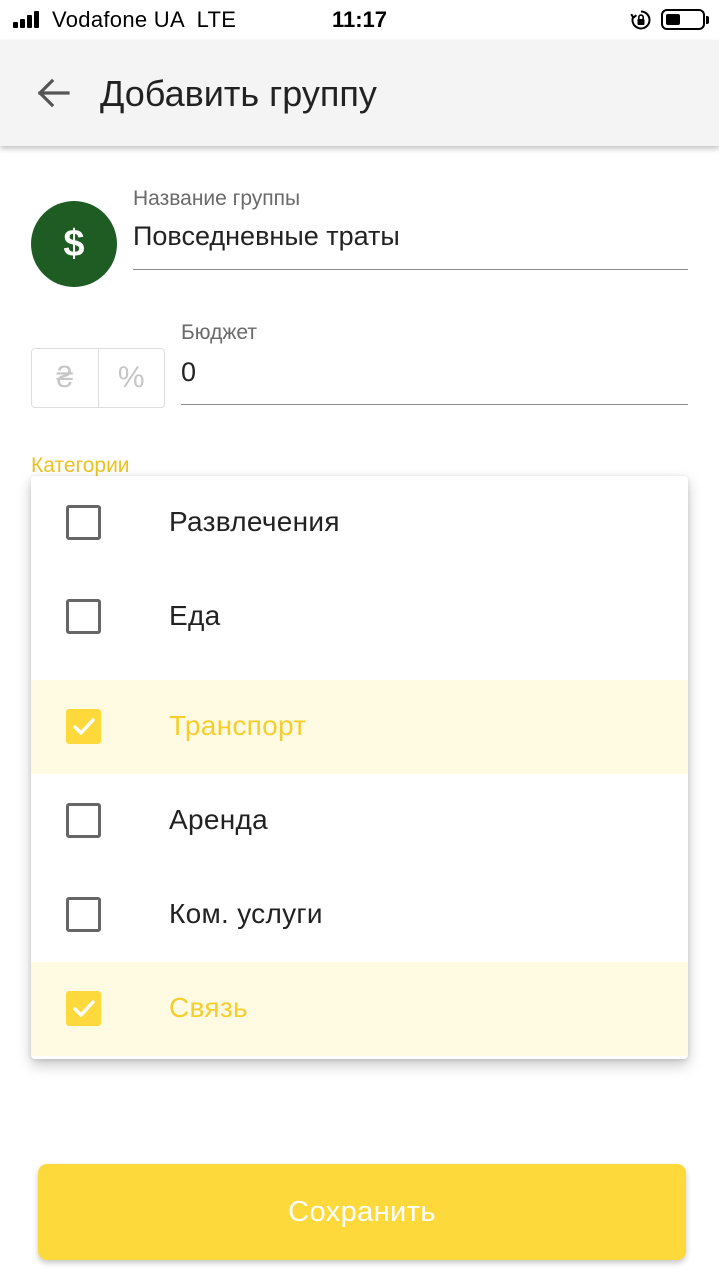 The width and height of the screenshot is (719, 1280). What do you see at coordinates (359, 523) in the screenshot?
I see `category-item: Развлечения` at bounding box center [359, 523].